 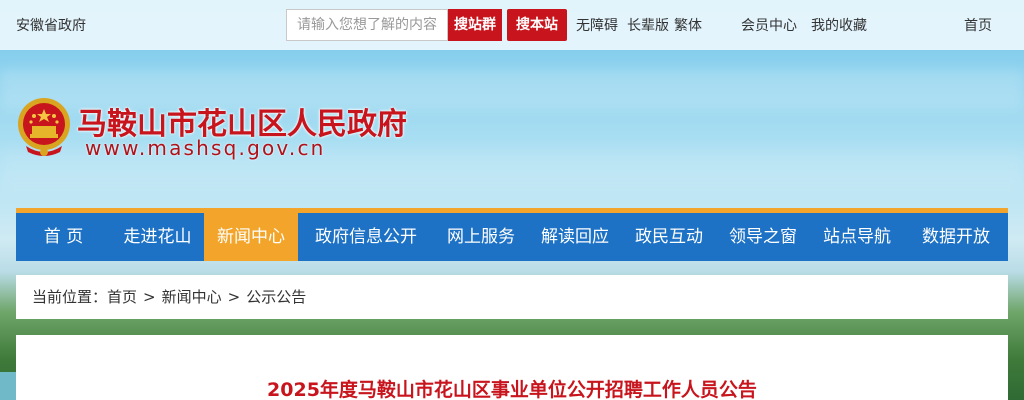 What do you see at coordinates (537, 25) in the screenshot?
I see `search-site-button: 搜本站` at bounding box center [537, 25].